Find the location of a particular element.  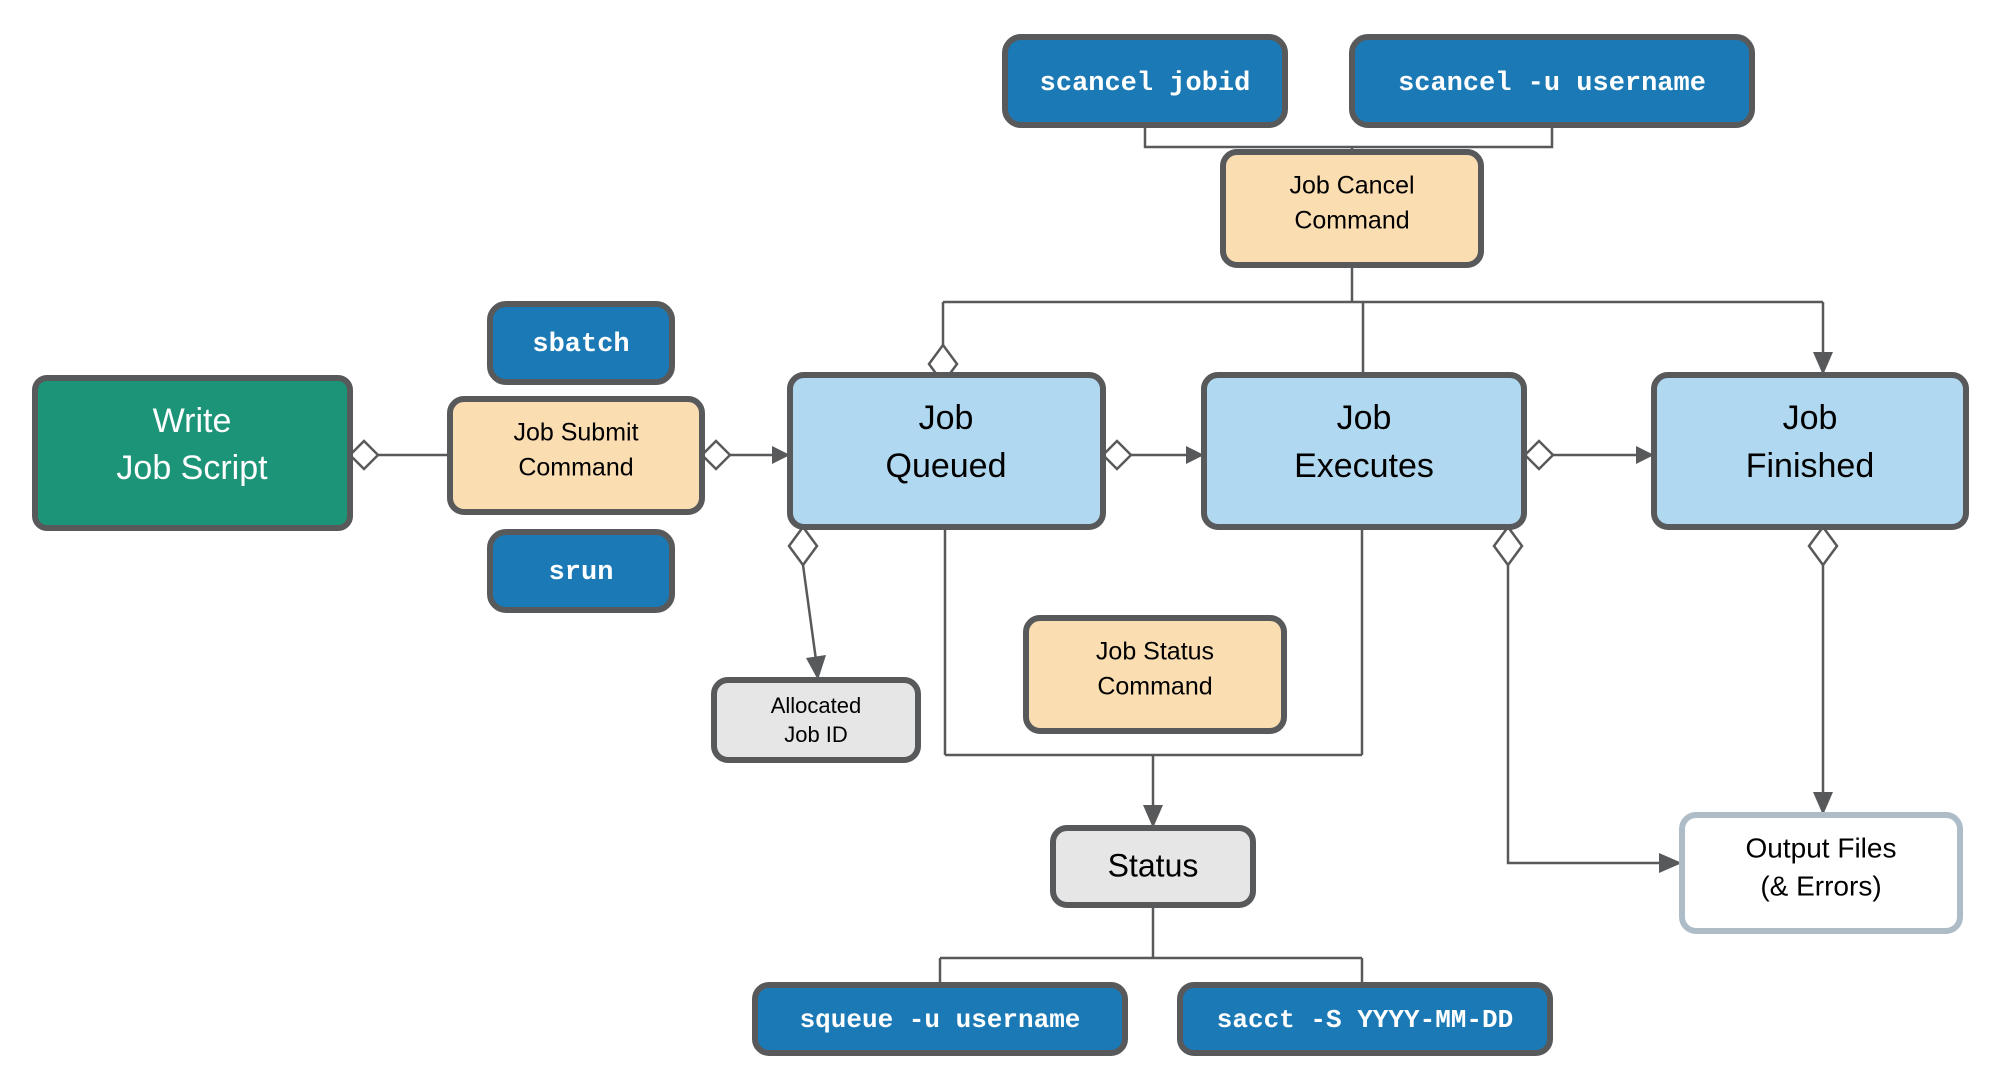

job-status-command-line1: Job Status is located at coordinates (1155, 652).